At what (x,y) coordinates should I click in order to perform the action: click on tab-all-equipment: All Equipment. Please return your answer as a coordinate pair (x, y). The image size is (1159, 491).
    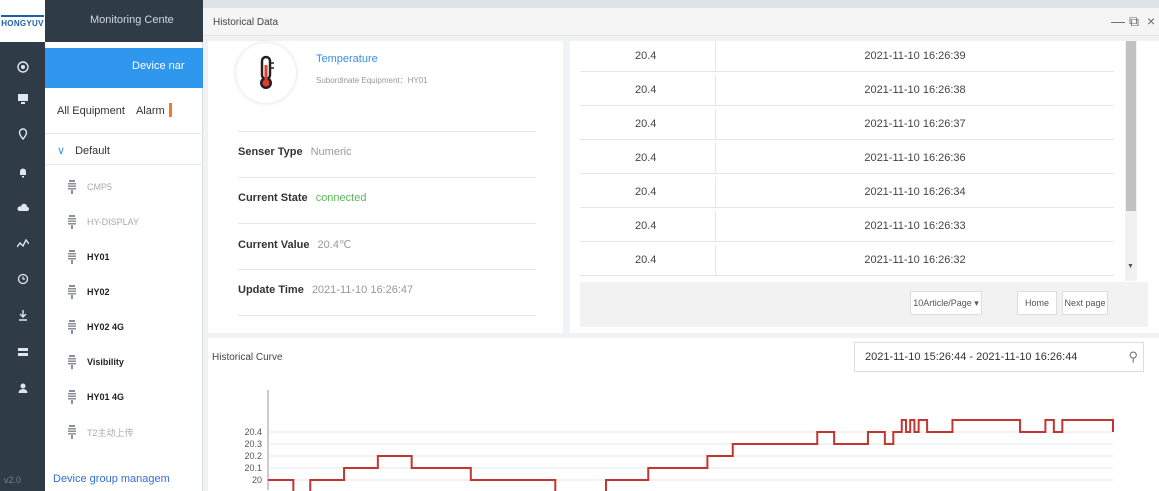
    Looking at the image, I should click on (91, 111).